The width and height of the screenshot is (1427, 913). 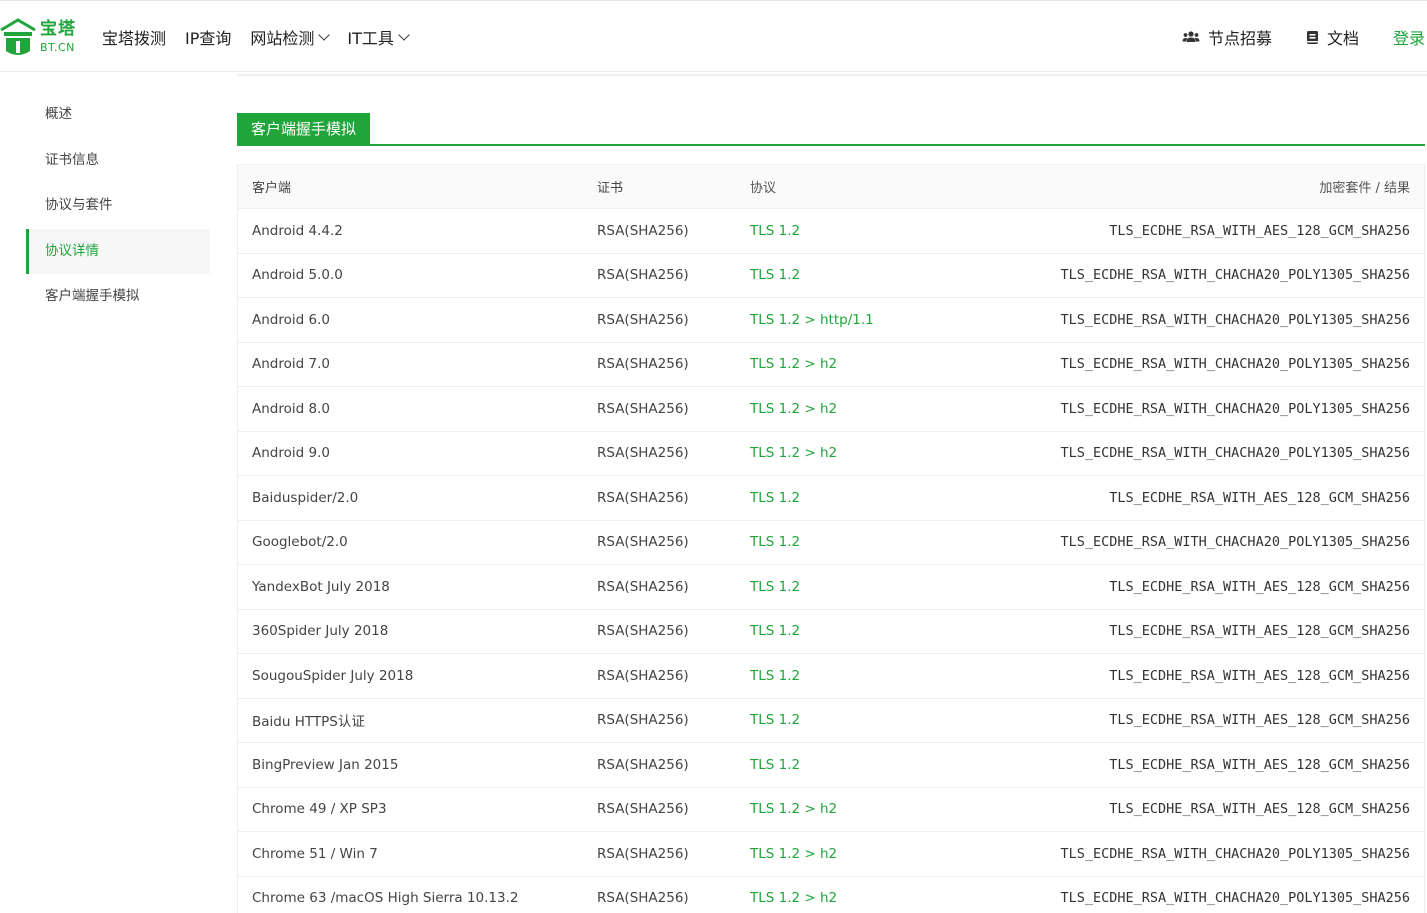 I want to click on sidebar-item-protocol-details: 协议详情, so click(x=118, y=251).